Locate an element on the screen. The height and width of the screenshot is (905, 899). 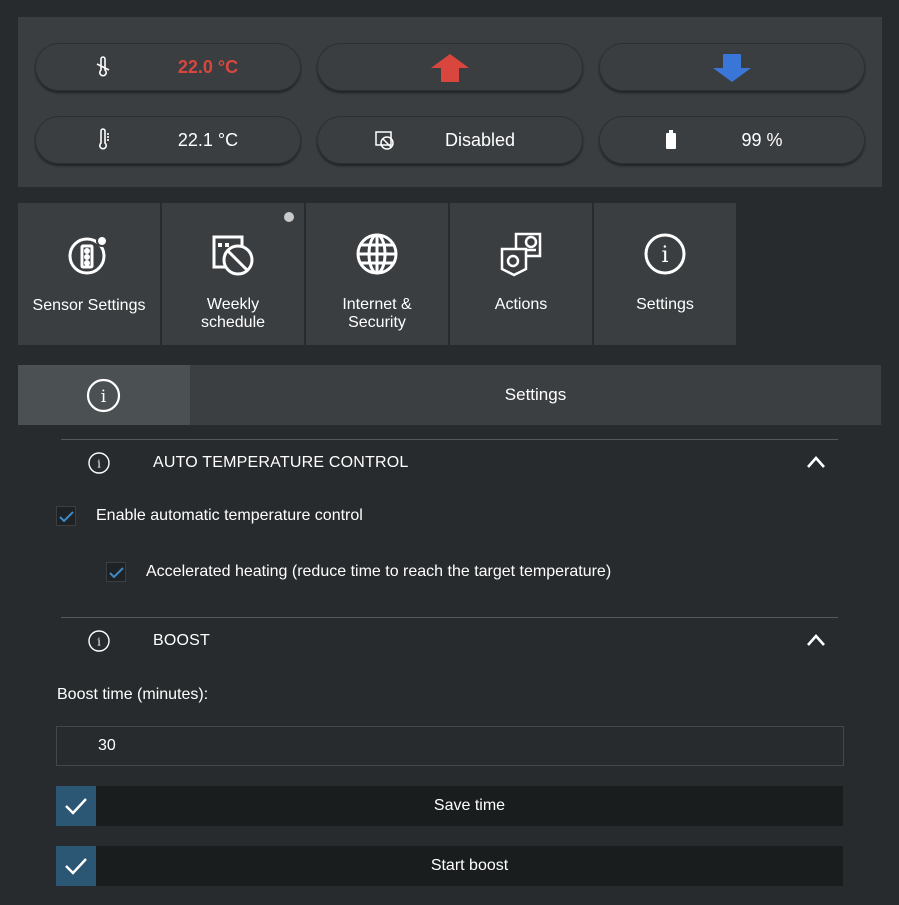
button-label: Save time is located at coordinates (469, 805).